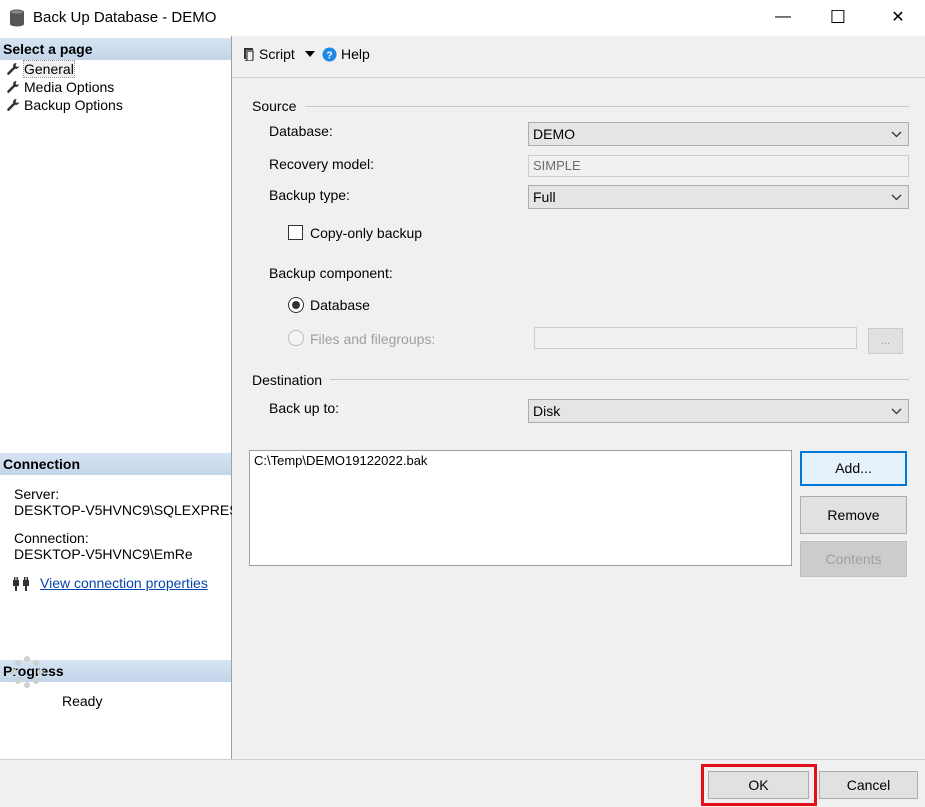 The height and width of the screenshot is (807, 925). Describe the element at coordinates (340, 305) in the screenshot. I see `component-database-label: Database` at that location.